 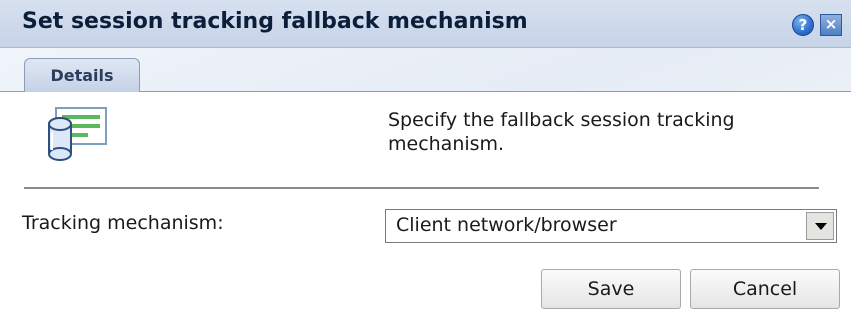 I want to click on dialog-title: Set session tracking fallback mechanism, so click(x=275, y=21).